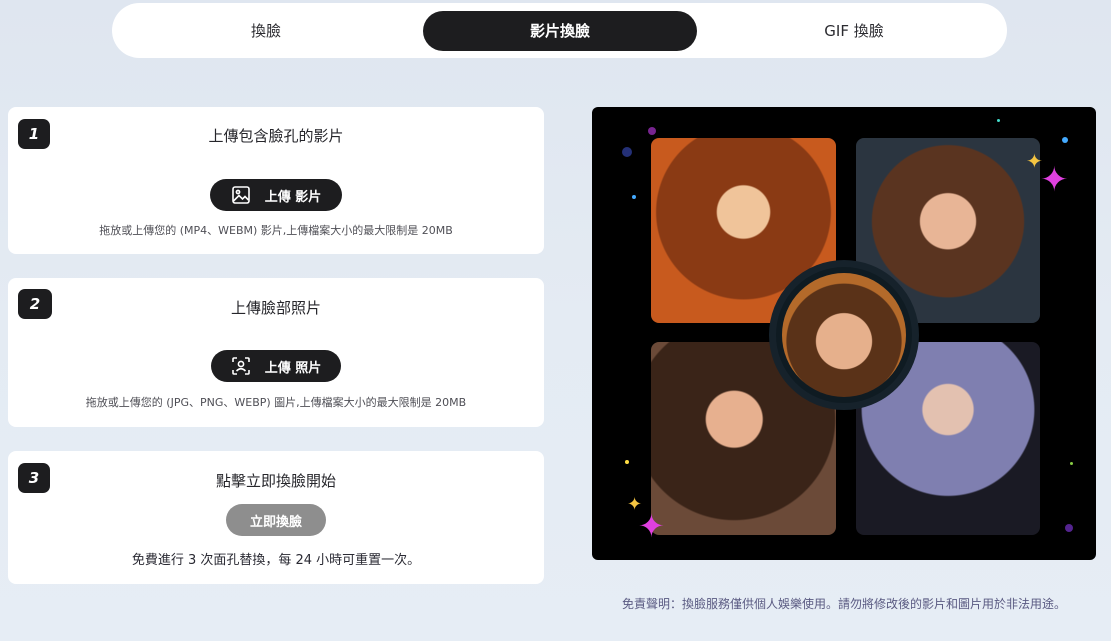 This screenshot has height=641, width=1111. I want to click on step-title: 點擊立即換臉開始, so click(275, 481).